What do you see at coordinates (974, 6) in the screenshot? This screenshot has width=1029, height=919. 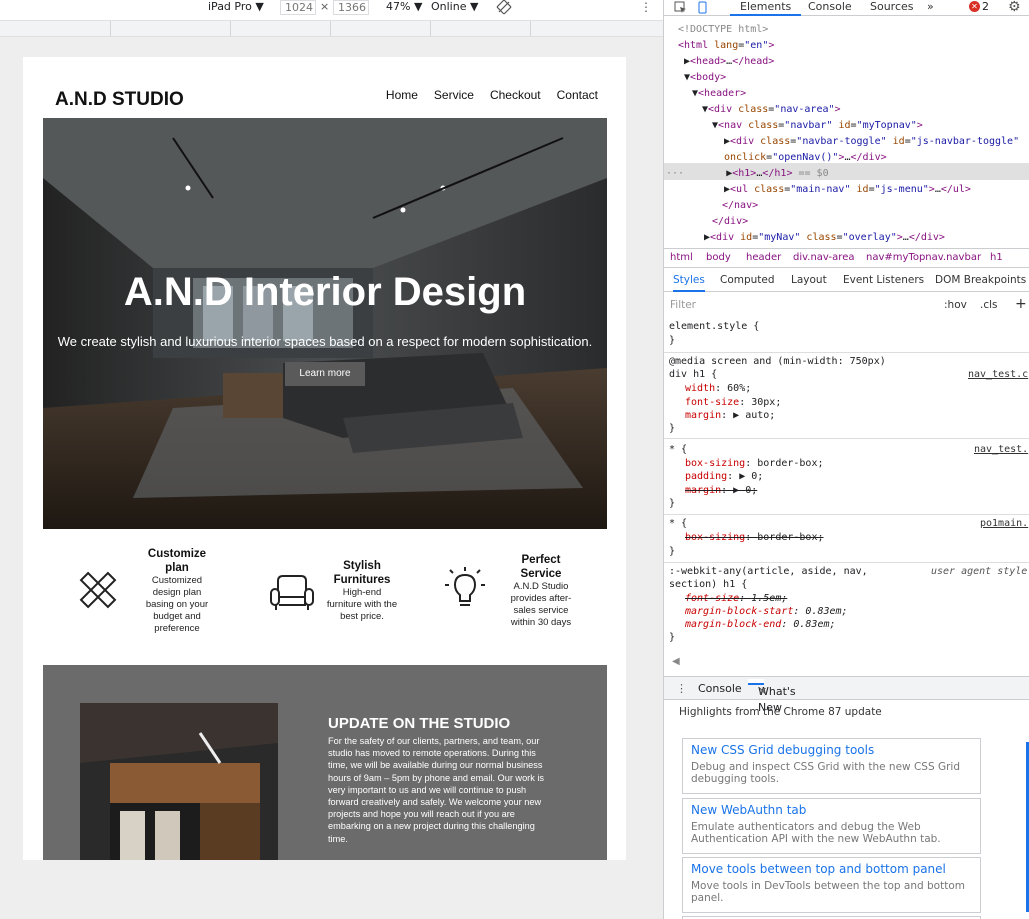 I see `error-icon: ✕` at bounding box center [974, 6].